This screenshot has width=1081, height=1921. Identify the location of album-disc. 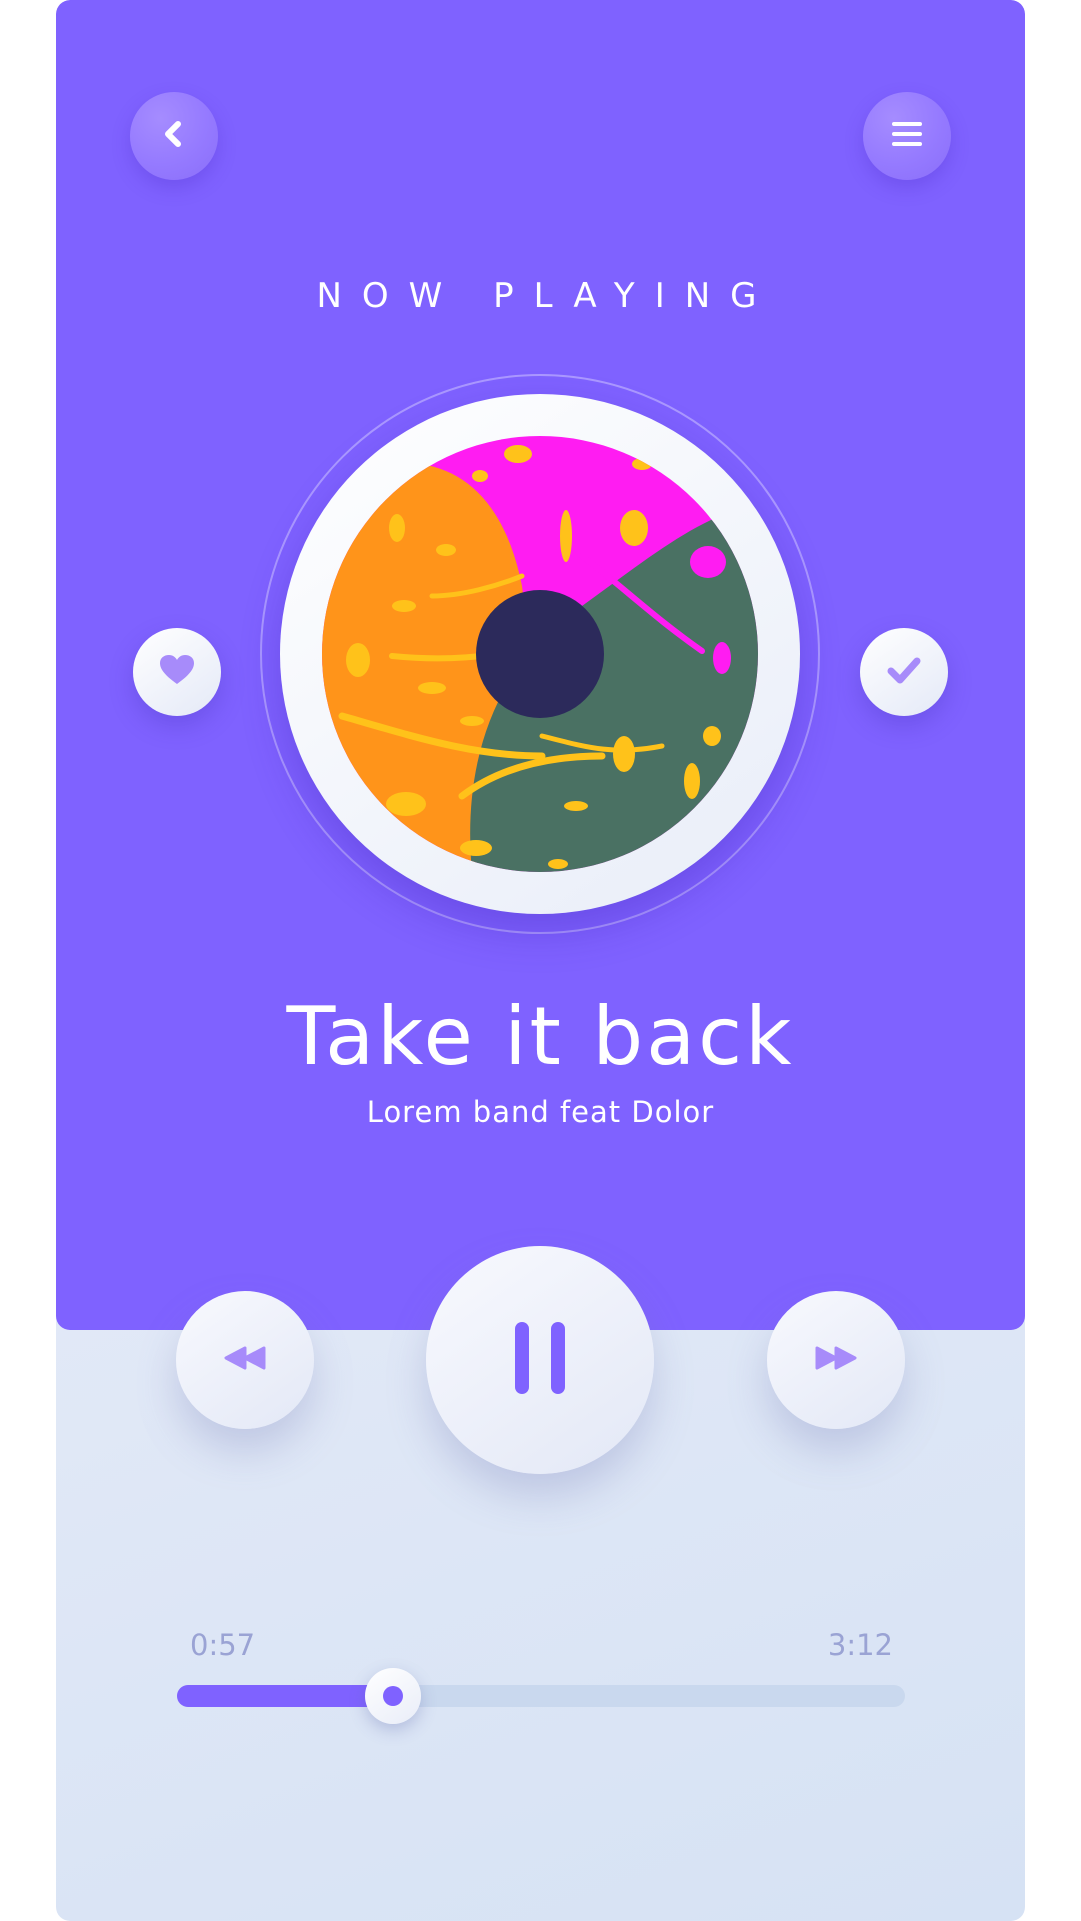
(540, 654).